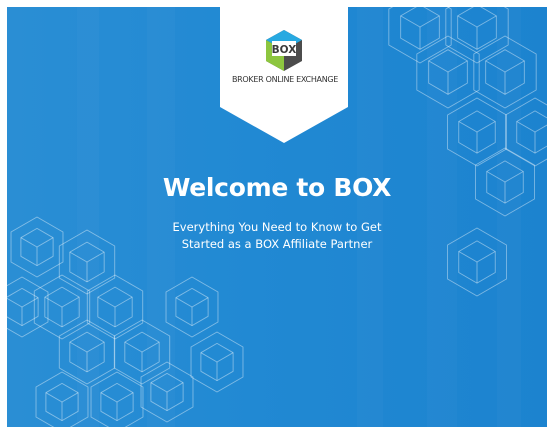 Image resolution: width=550 pixels, height=429 pixels. What do you see at coordinates (277, 244) in the screenshot?
I see `subtitle-line: Started as a BOX Affiliate Partner` at bounding box center [277, 244].